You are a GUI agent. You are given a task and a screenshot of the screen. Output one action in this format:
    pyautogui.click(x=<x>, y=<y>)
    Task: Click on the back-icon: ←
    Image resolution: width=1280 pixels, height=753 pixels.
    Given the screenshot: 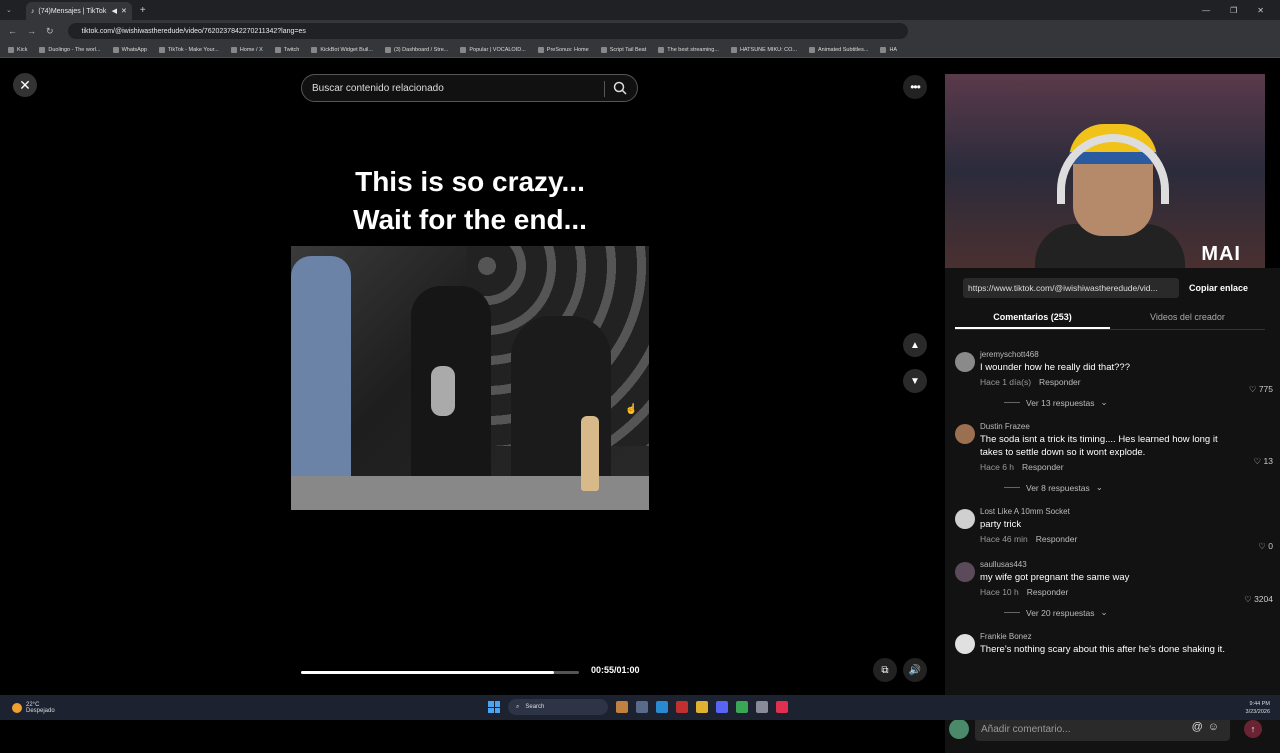 What is the action you would take?
    pyautogui.click(x=12, y=31)
    